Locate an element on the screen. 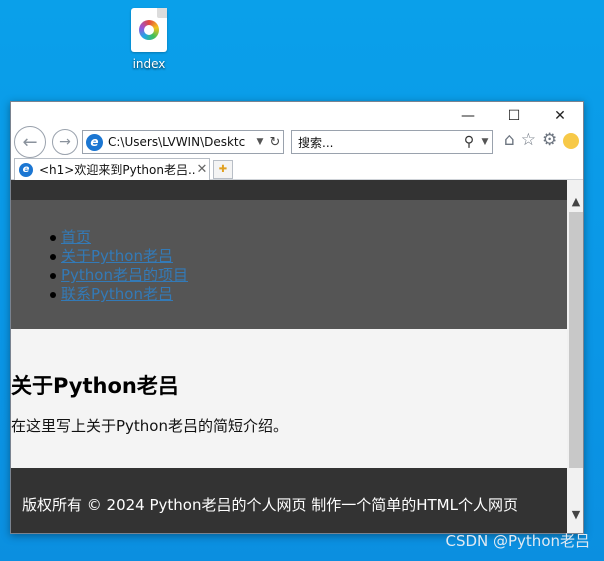  tab-ie-icon: e is located at coordinates (26, 169).